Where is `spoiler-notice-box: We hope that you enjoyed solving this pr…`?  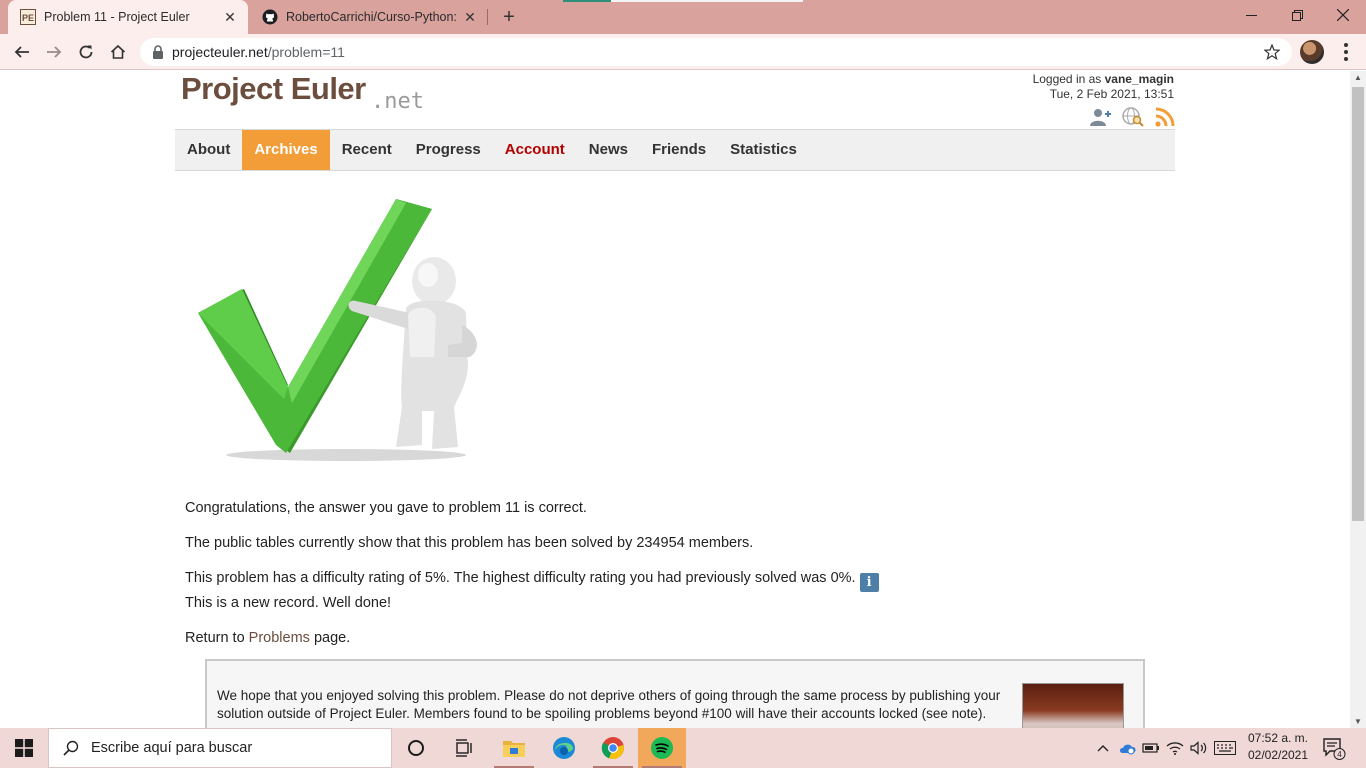 spoiler-notice-box: We hope that you enjoyed solving this pr… is located at coordinates (675, 693).